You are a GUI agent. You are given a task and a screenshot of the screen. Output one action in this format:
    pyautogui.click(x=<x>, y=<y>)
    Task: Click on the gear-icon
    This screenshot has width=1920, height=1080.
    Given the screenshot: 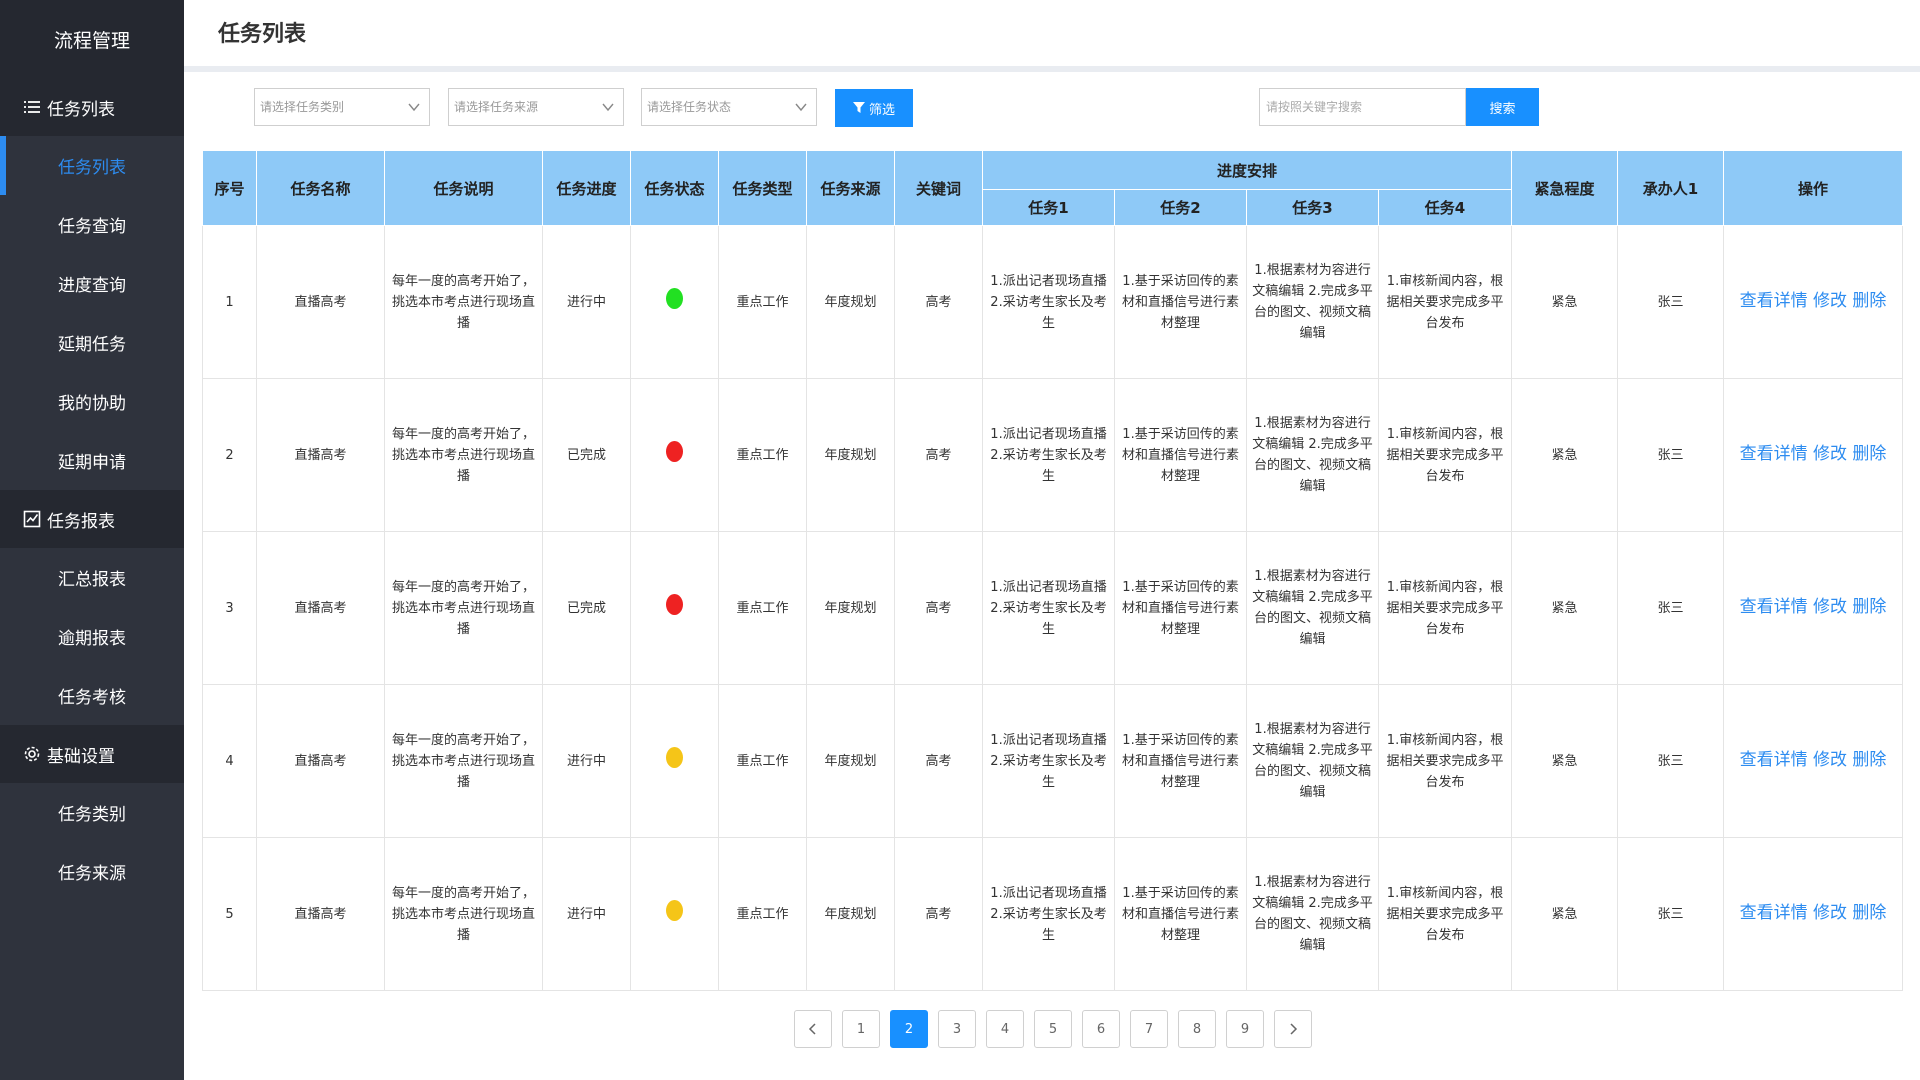 What is the action you would take?
    pyautogui.click(x=32, y=754)
    